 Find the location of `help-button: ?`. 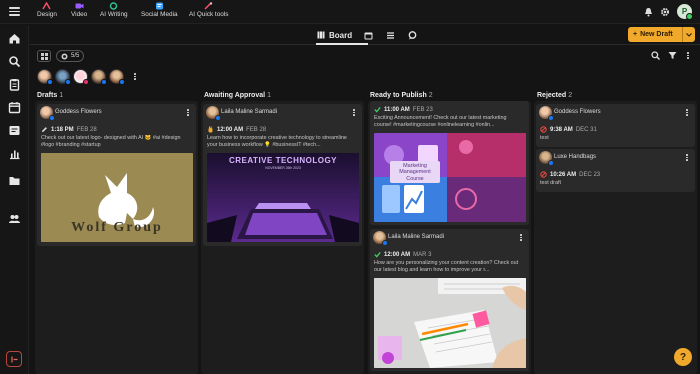

help-button: ? is located at coordinates (683, 357).